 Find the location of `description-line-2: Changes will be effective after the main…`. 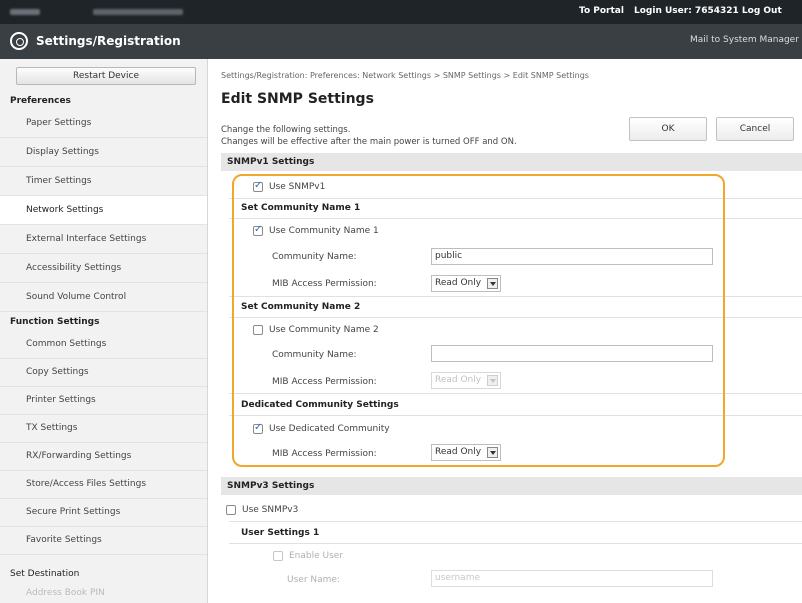

description-line-2: Changes will be effective after the main… is located at coordinates (369, 142).